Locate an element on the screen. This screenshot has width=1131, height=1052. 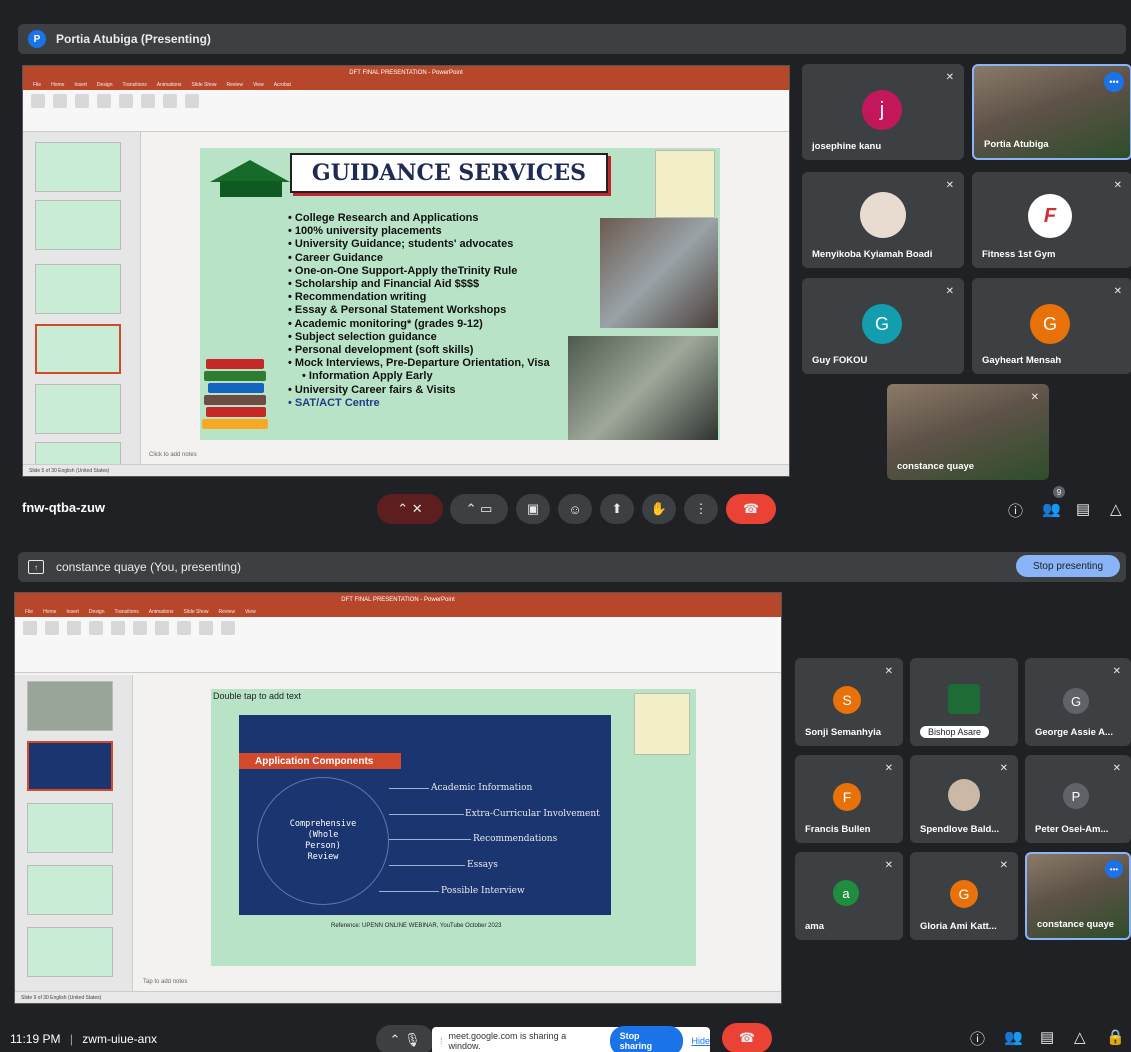
stop-presenting-button: Stop presenting is located at coordinates (1068, 566).